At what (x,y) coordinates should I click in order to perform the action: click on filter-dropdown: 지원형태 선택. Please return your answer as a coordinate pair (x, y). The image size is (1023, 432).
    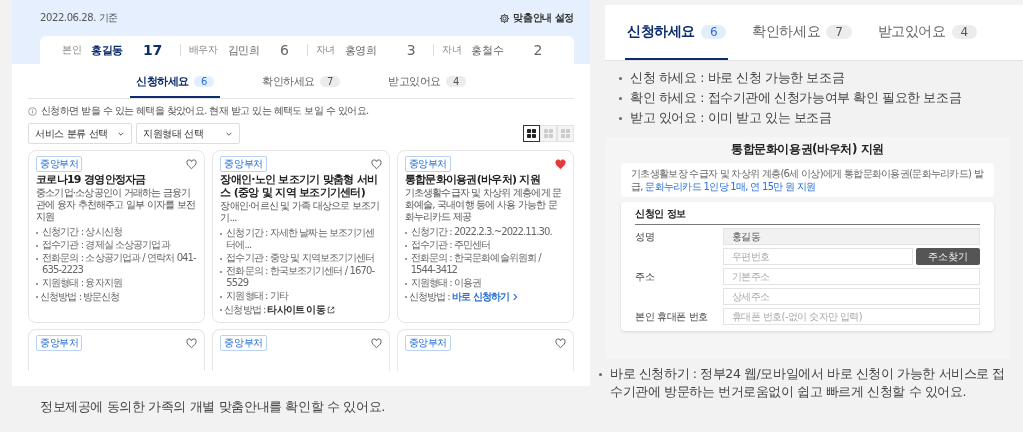
    Looking at the image, I should click on (188, 133).